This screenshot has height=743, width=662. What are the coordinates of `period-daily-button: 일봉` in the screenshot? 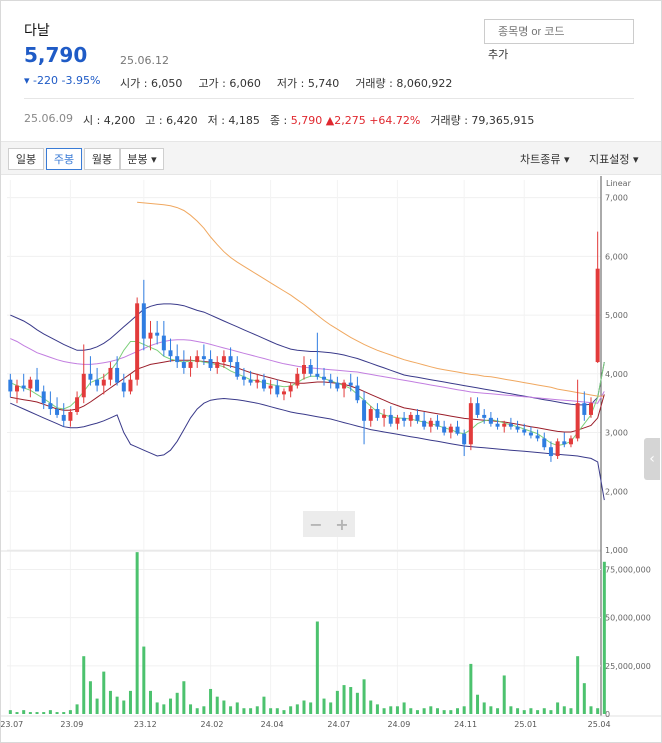 It's located at (26, 159).